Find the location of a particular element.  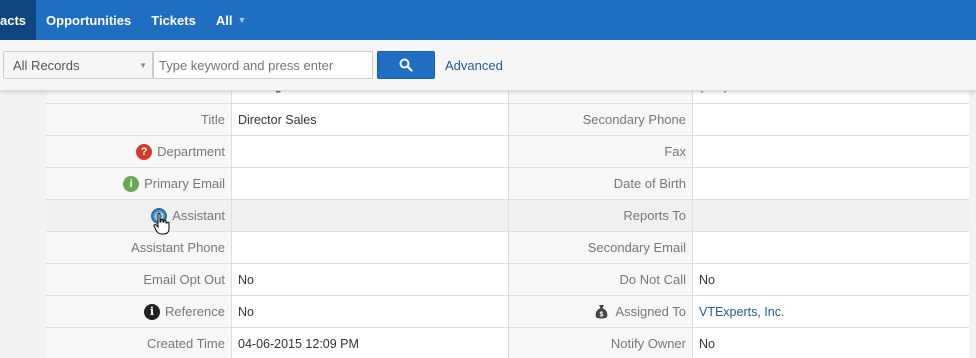

info-icon: i is located at coordinates (152, 311).